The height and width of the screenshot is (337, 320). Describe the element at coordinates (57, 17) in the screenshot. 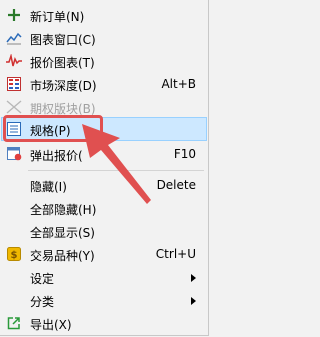

I see `menu-item-label: 新订单(N)` at that location.